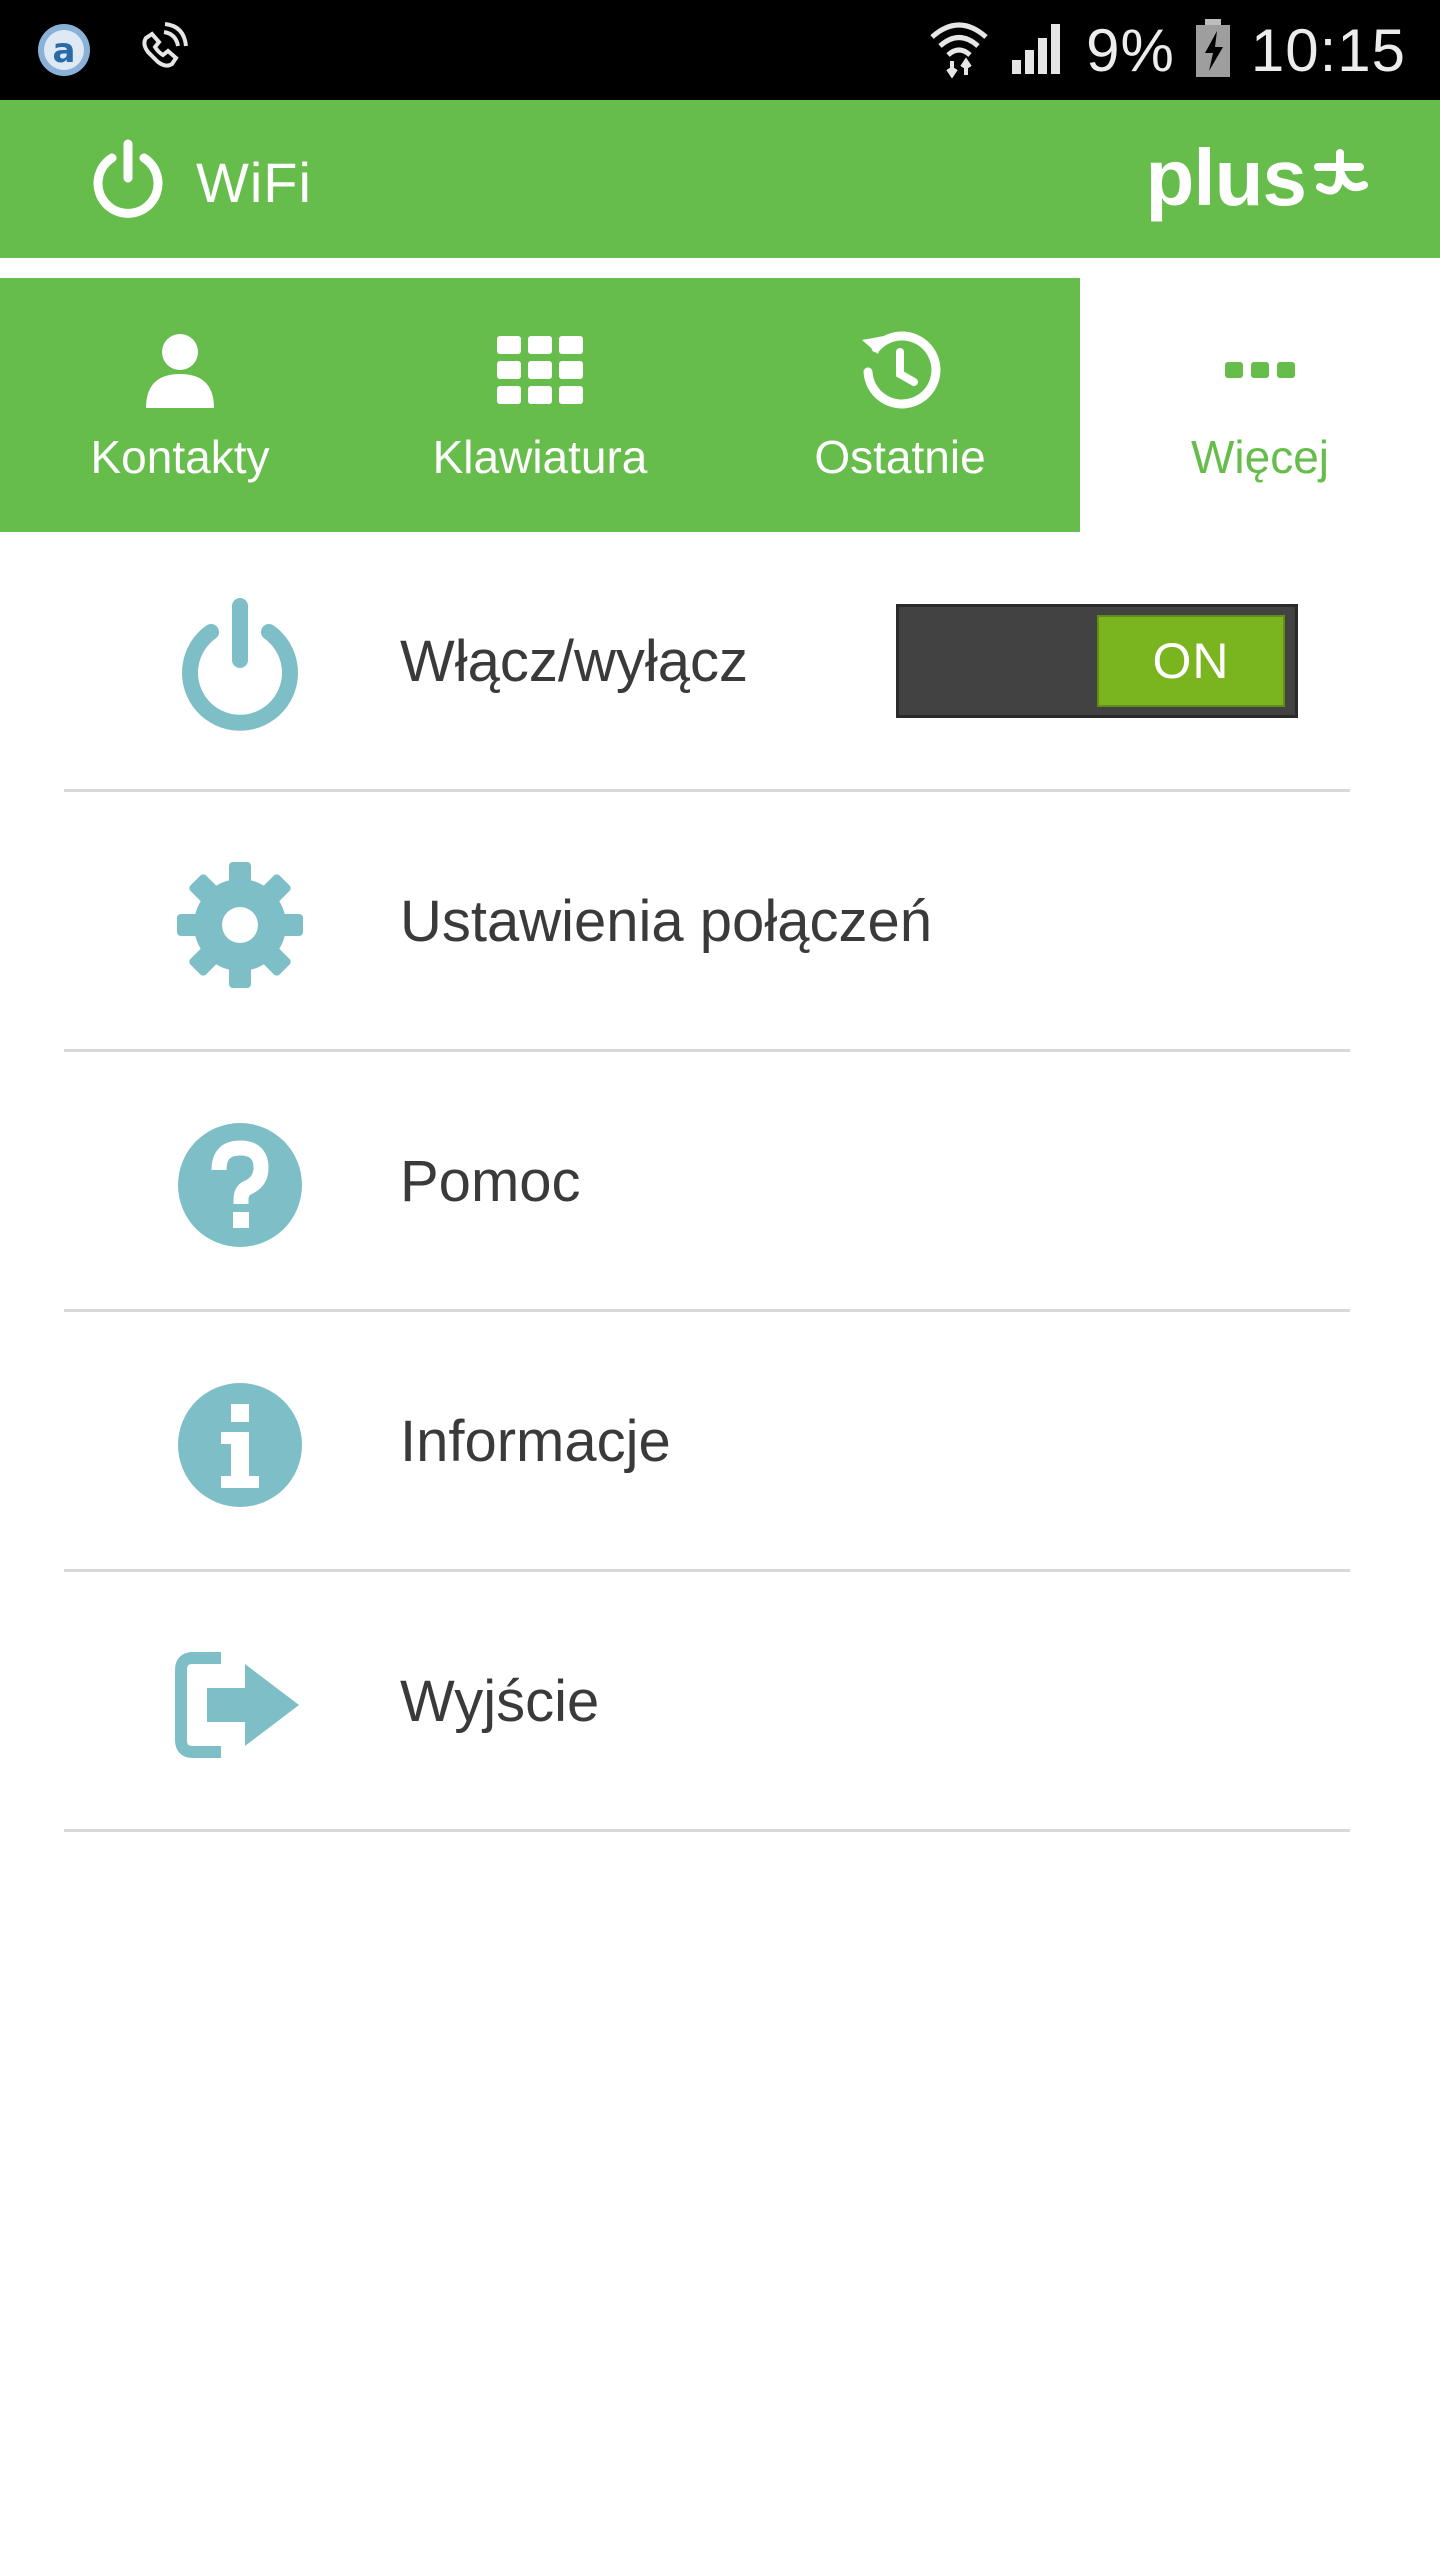 Image resolution: width=1440 pixels, height=2560 pixels. Describe the element at coordinates (707, 1830) in the screenshot. I see `divider` at that location.